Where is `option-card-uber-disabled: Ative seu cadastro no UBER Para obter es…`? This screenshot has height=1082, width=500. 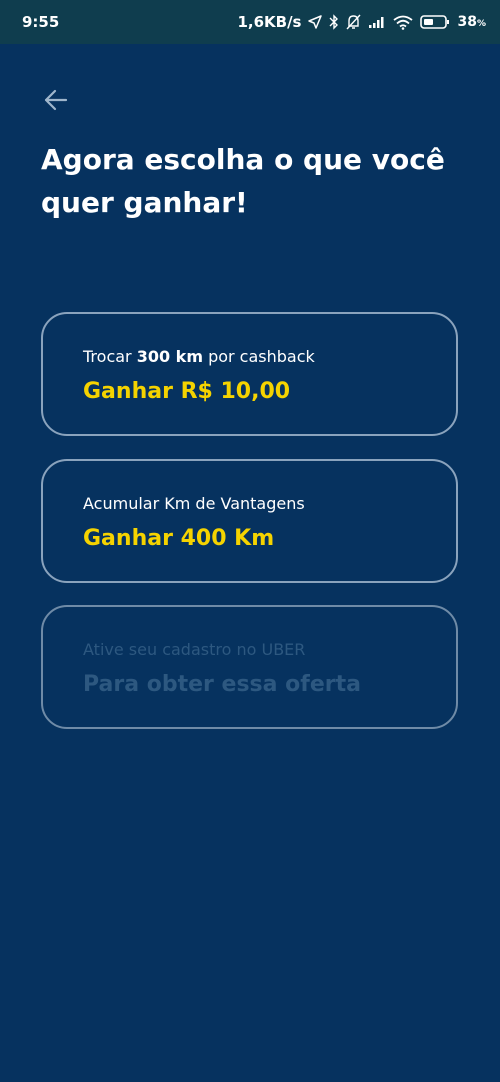 option-card-uber-disabled: Ative seu cadastro no UBER Para obter es… is located at coordinates (249, 667).